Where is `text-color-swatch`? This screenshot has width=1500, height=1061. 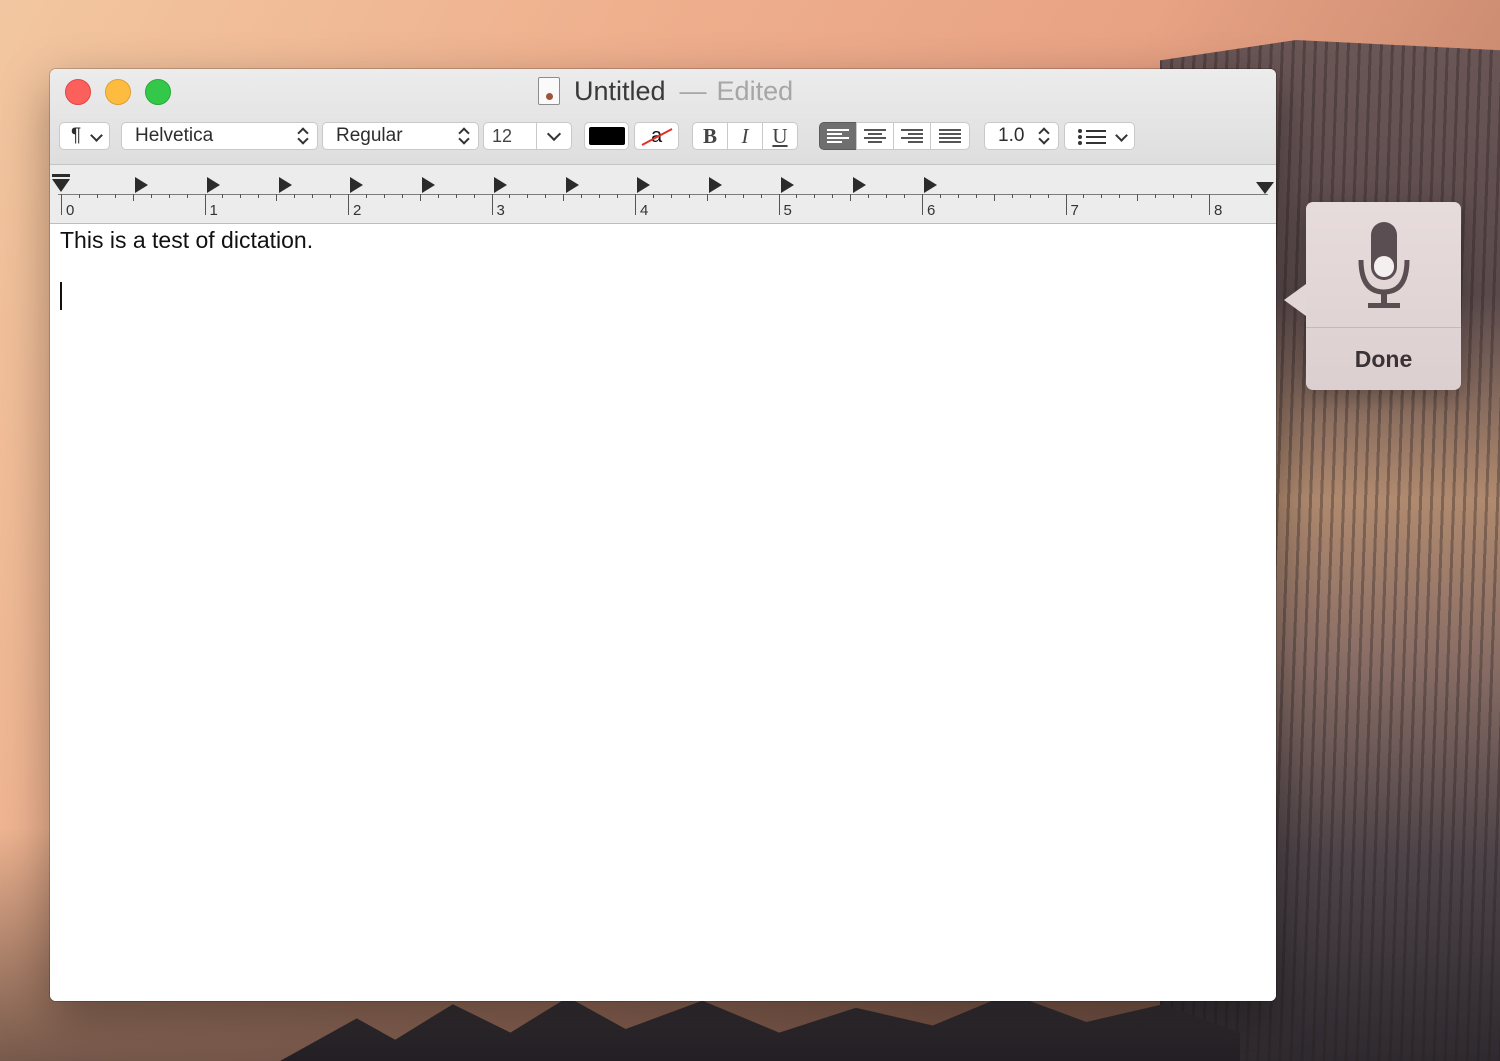 text-color-swatch is located at coordinates (606, 136).